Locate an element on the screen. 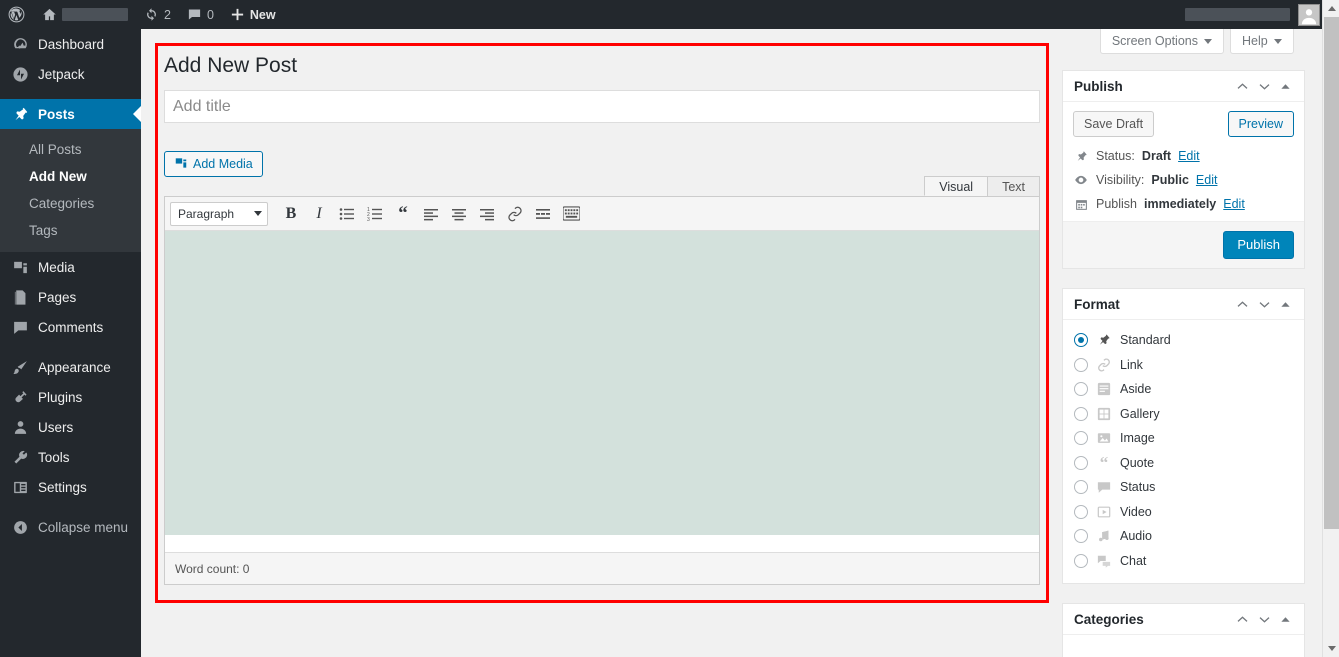  format-option-chat: Chat is located at coordinates (1189, 561).